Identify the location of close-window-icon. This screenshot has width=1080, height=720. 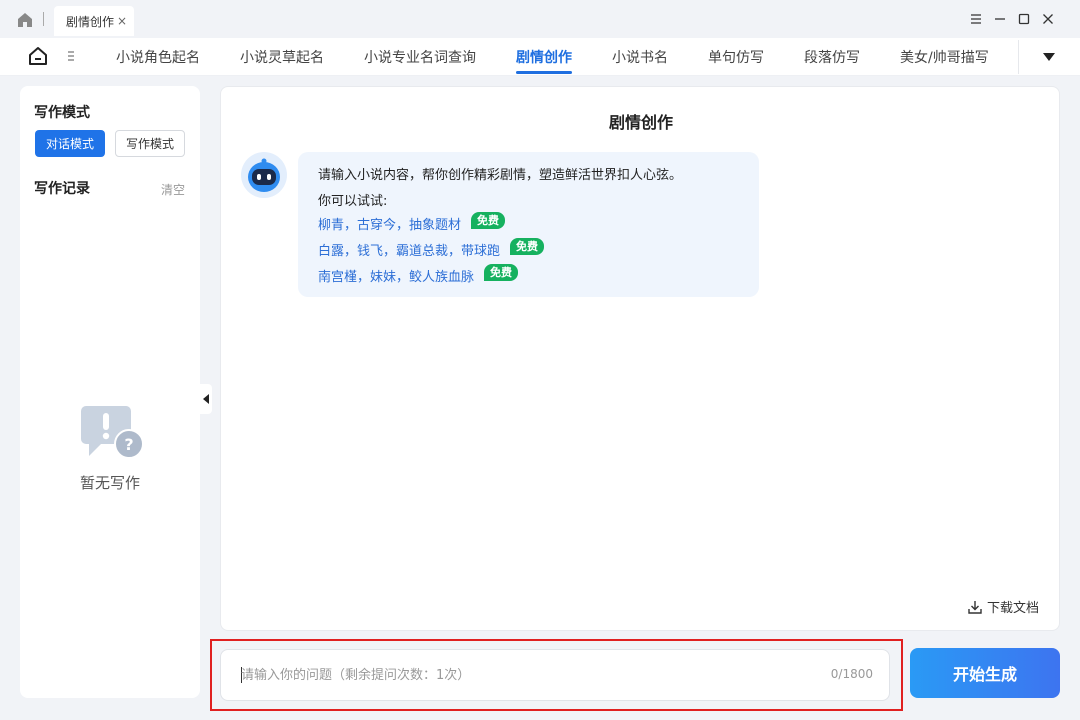
(1048, 19).